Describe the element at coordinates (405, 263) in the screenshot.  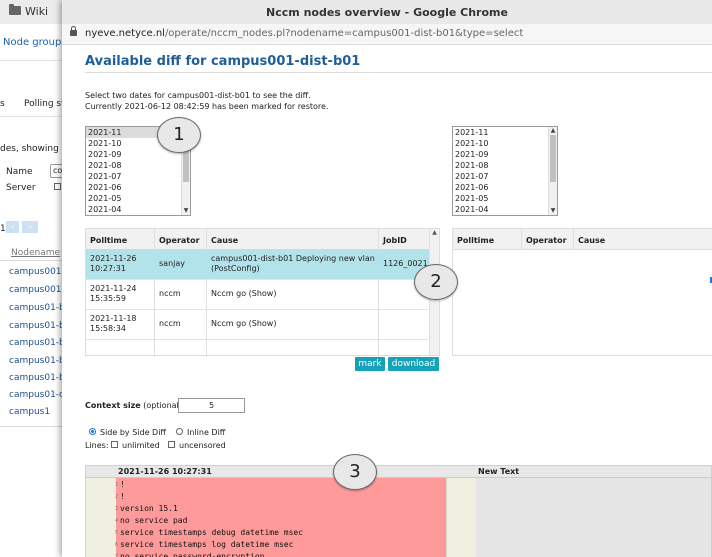
I see `jobid-cell: 1126_0021` at that location.